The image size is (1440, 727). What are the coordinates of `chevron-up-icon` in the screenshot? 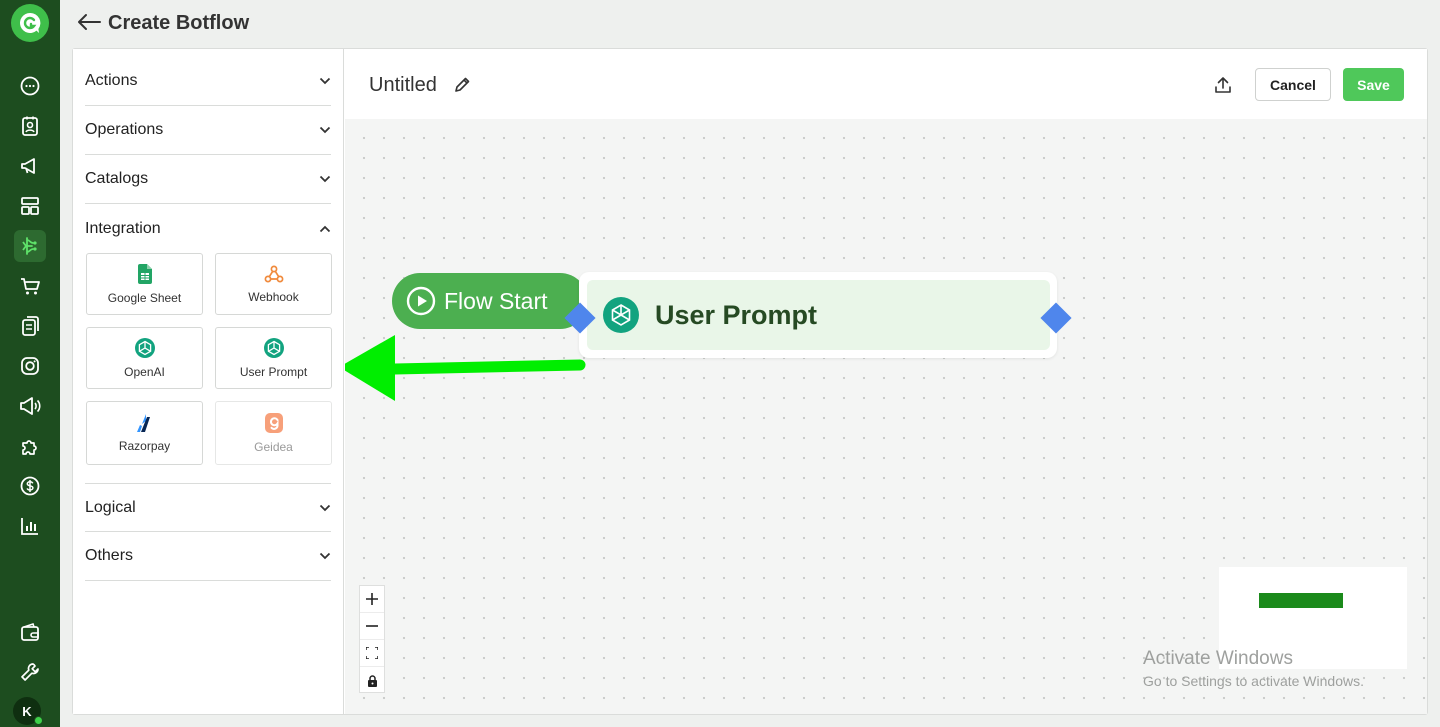 It's located at (325, 228).